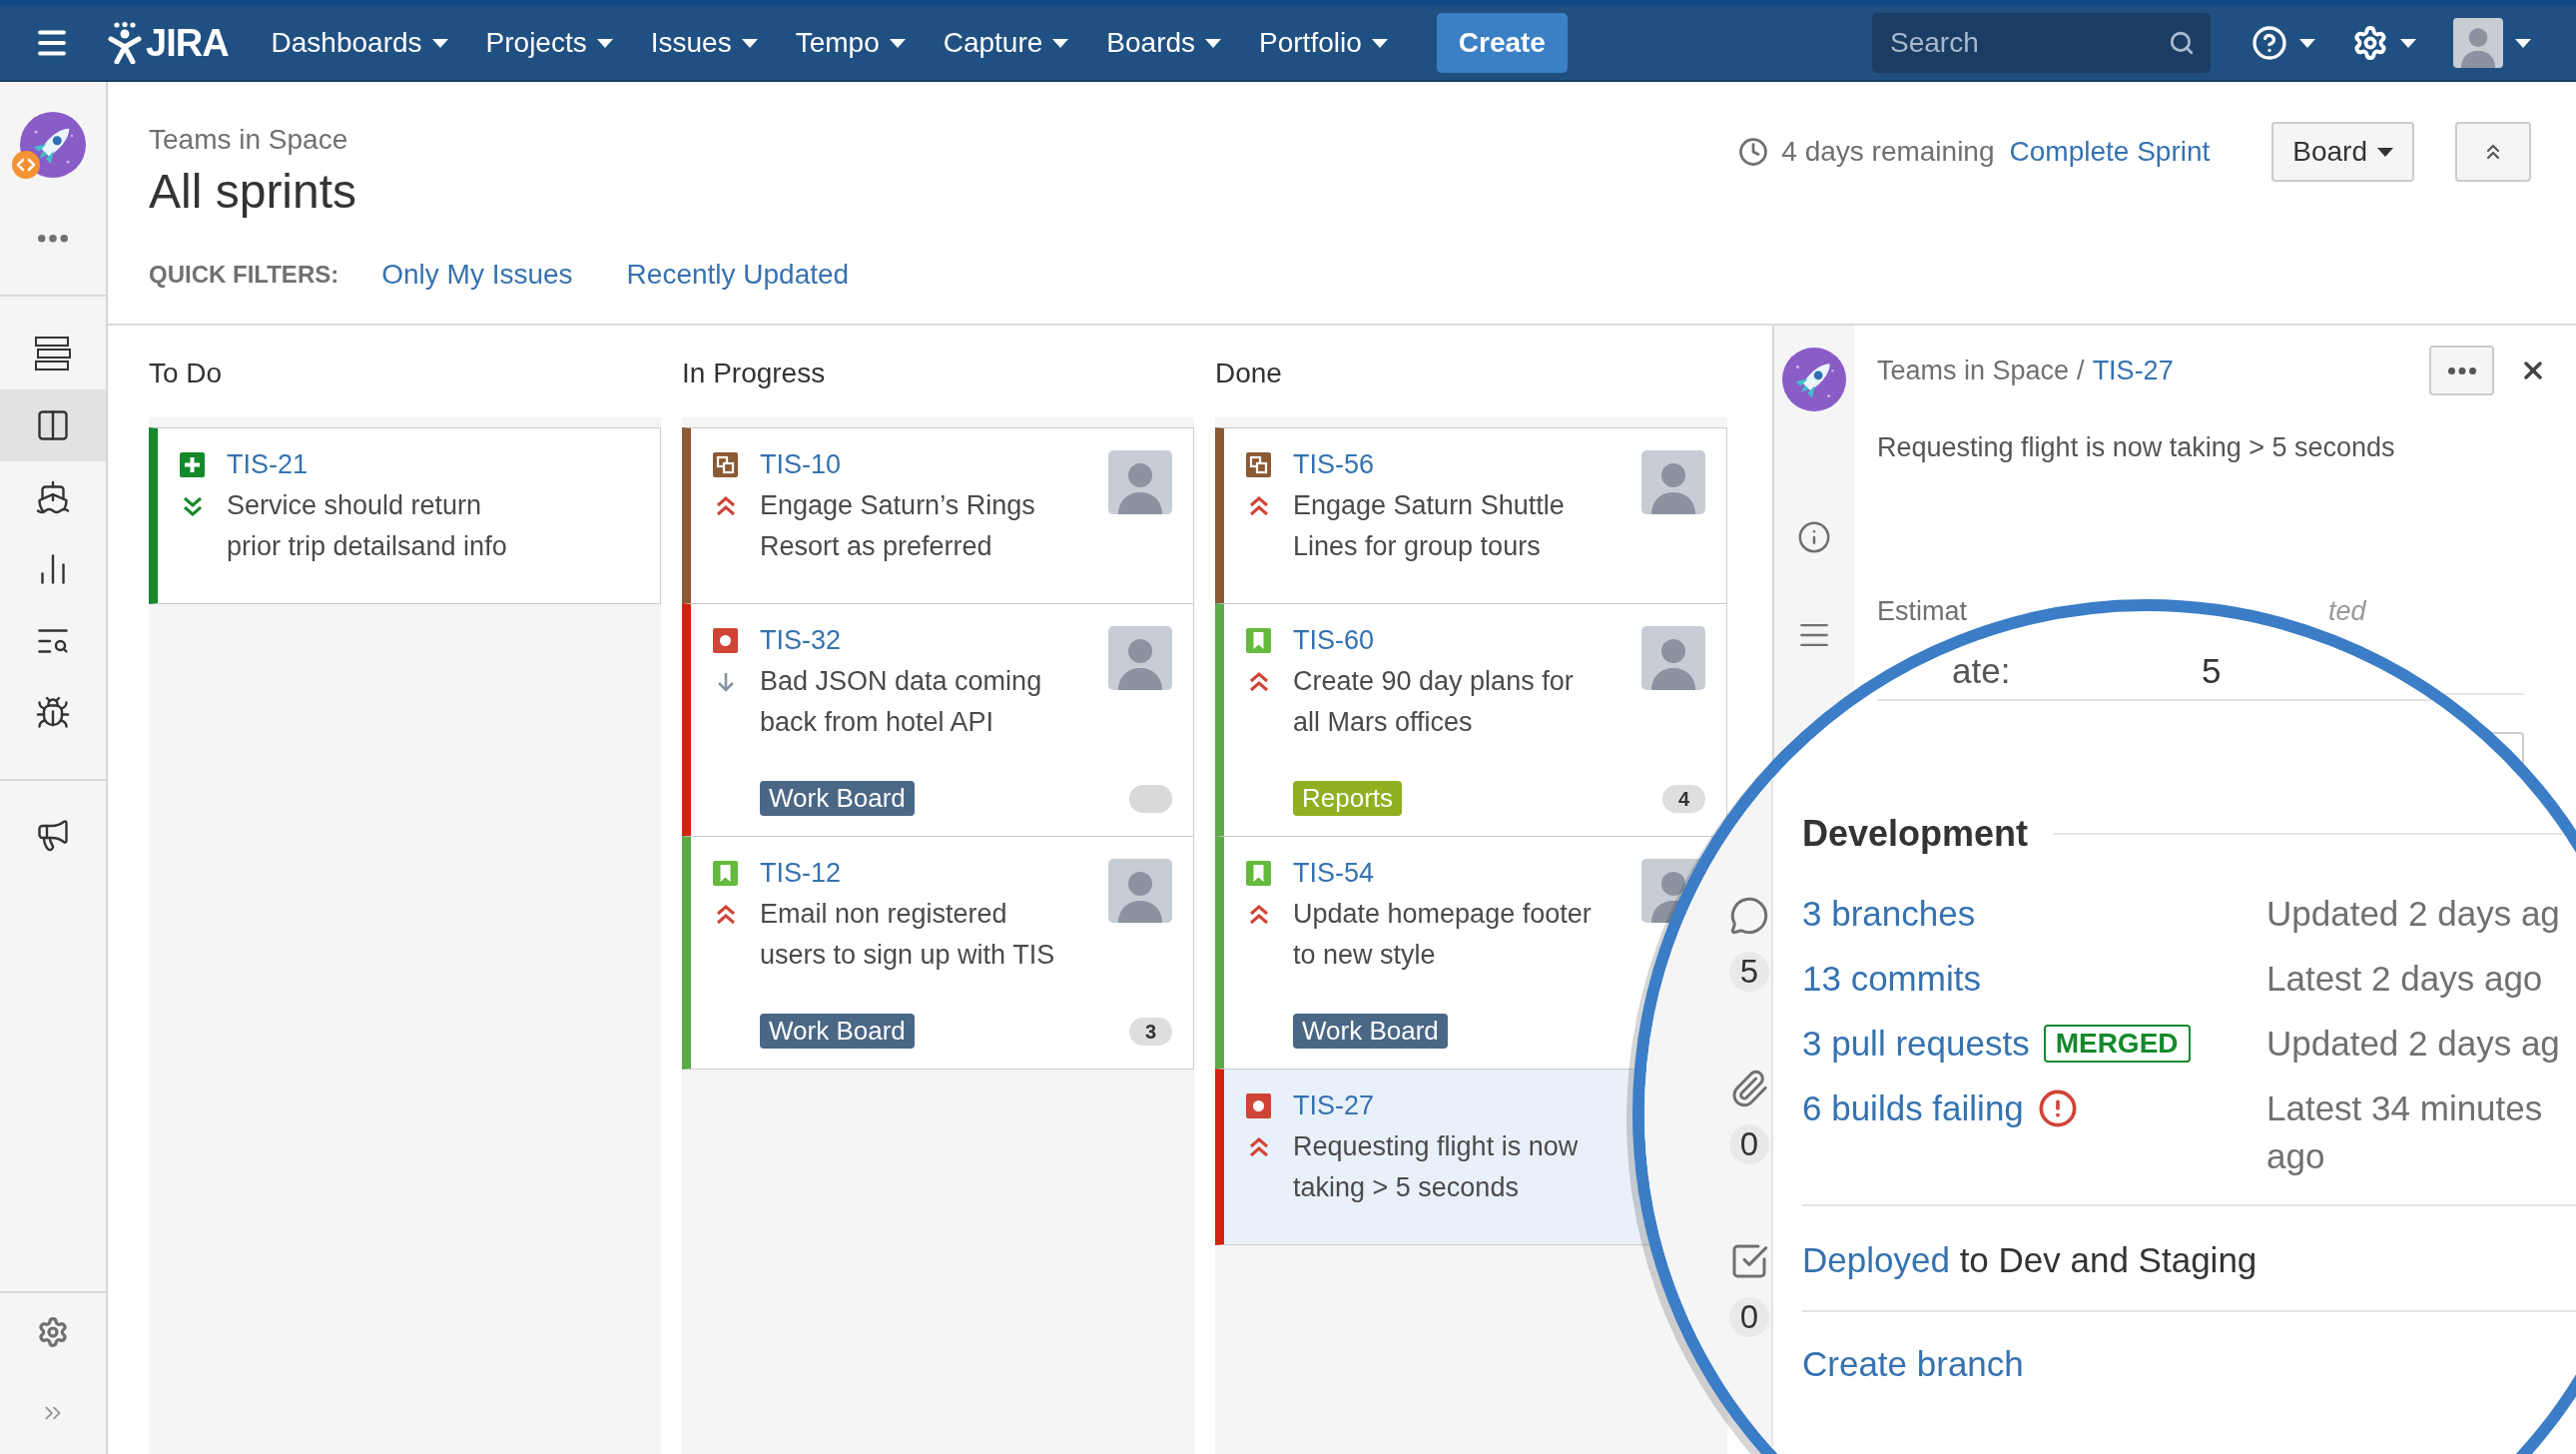 This screenshot has width=2576, height=1454. I want to click on issue-summary: Bad JSON data coming back from hotel API, so click(901, 702).